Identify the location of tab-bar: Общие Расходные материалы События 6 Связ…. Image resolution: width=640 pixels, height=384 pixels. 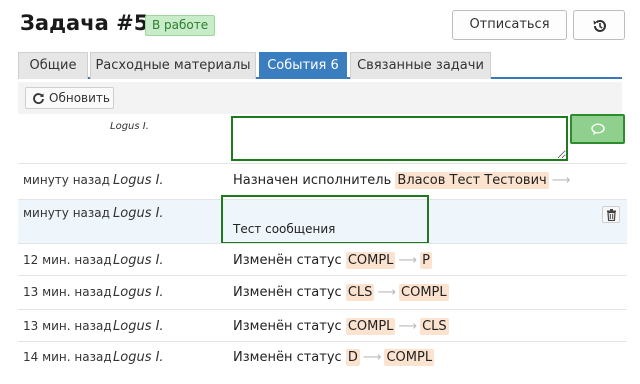
(320, 65).